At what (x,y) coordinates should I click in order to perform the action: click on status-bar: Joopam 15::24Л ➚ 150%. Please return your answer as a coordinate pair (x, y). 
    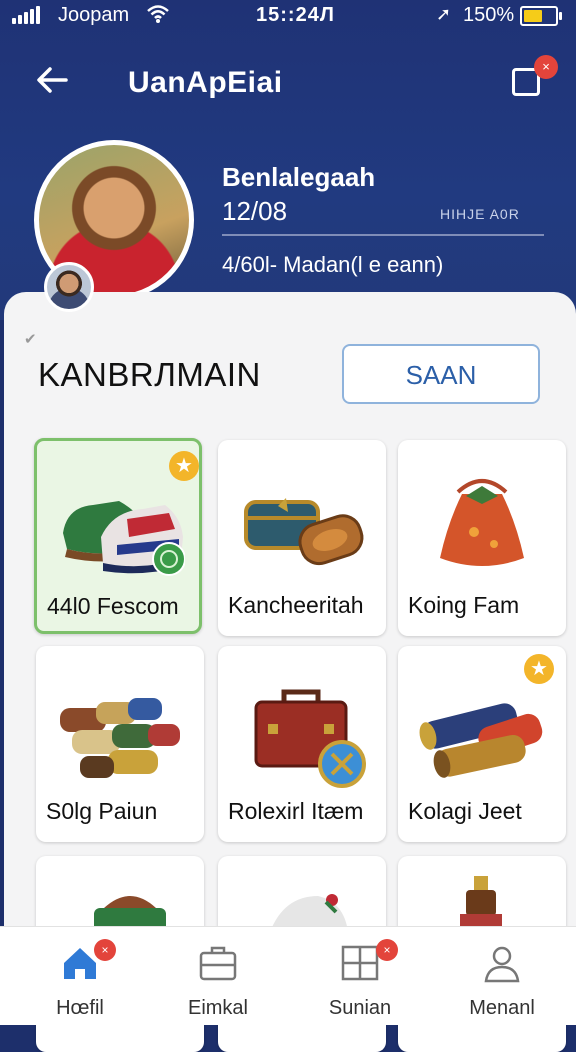
    Looking at the image, I should click on (288, 15).